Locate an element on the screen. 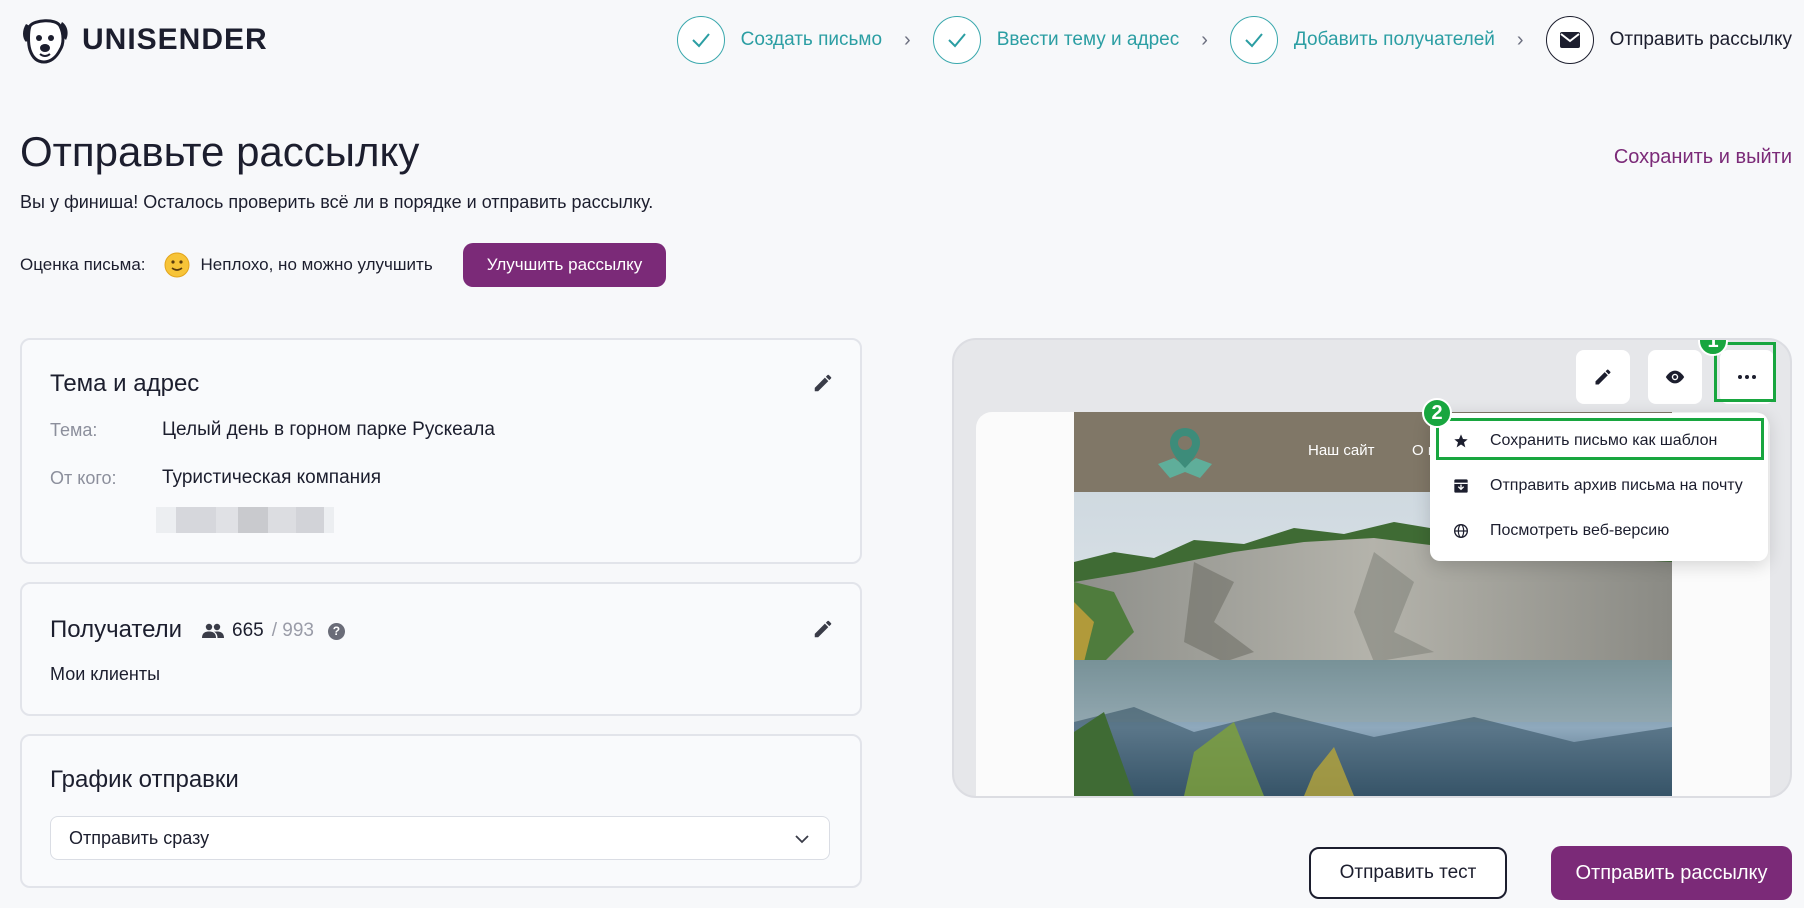 The height and width of the screenshot is (908, 1804). envelope-icon is located at coordinates (1569, 40).